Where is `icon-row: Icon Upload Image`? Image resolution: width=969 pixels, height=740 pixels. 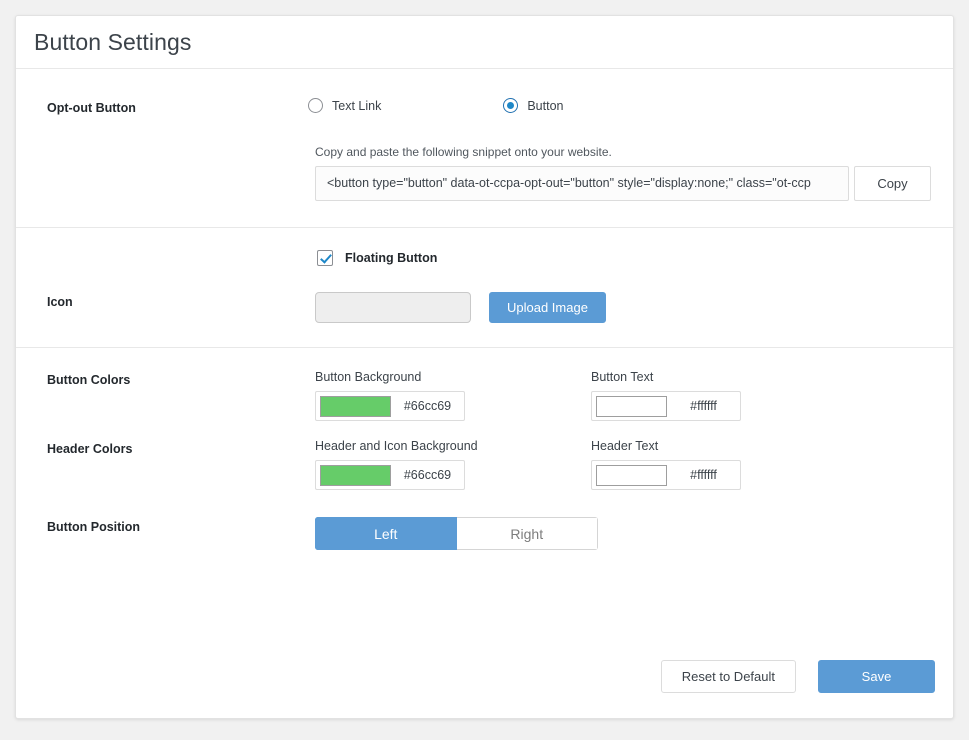
icon-row: Icon Upload Image is located at coordinates (484, 307).